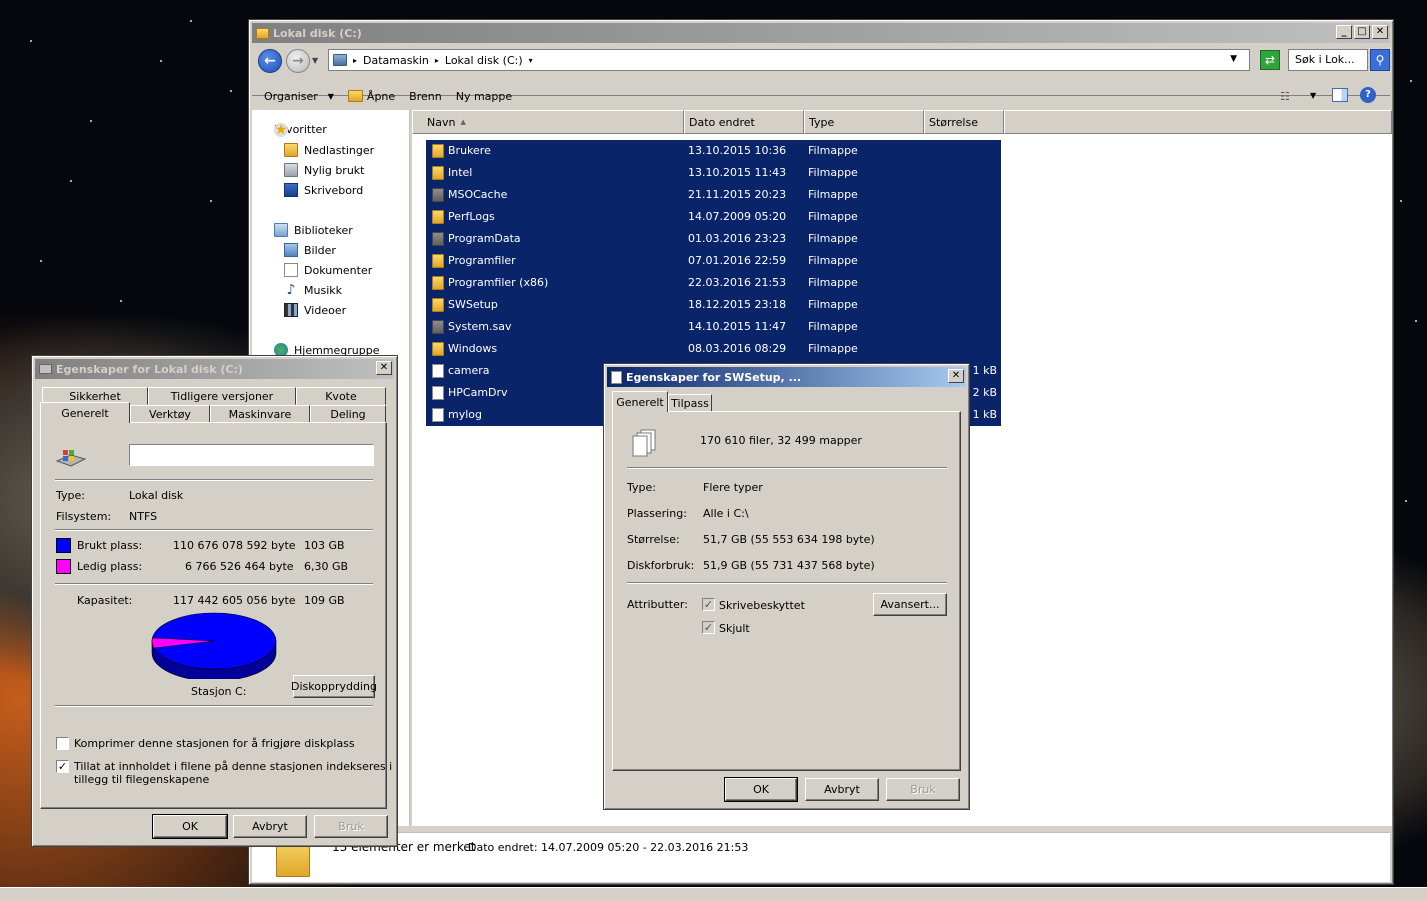 This screenshot has height=901, width=1427. Describe the element at coordinates (1340, 95) in the screenshot. I see `preview-pane-icon` at that location.